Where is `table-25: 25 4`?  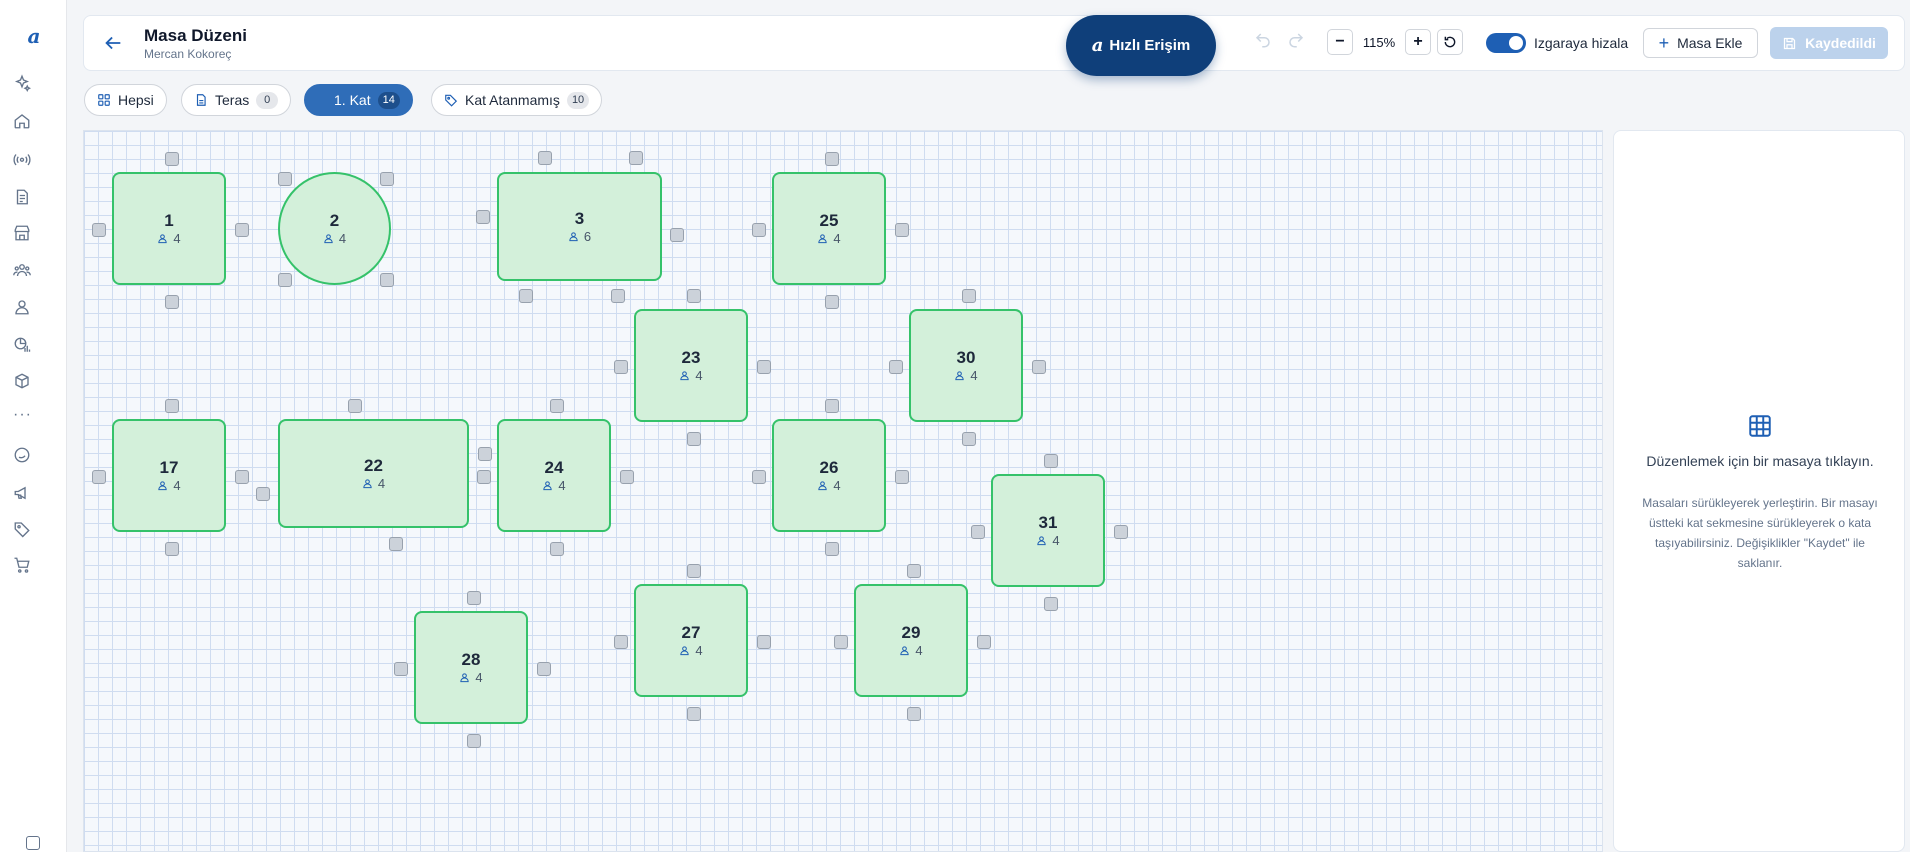
table-25: 25 4 is located at coordinates (829, 228).